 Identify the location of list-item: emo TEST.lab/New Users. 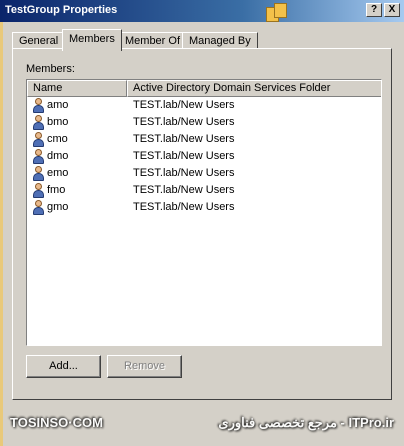
(204, 173).